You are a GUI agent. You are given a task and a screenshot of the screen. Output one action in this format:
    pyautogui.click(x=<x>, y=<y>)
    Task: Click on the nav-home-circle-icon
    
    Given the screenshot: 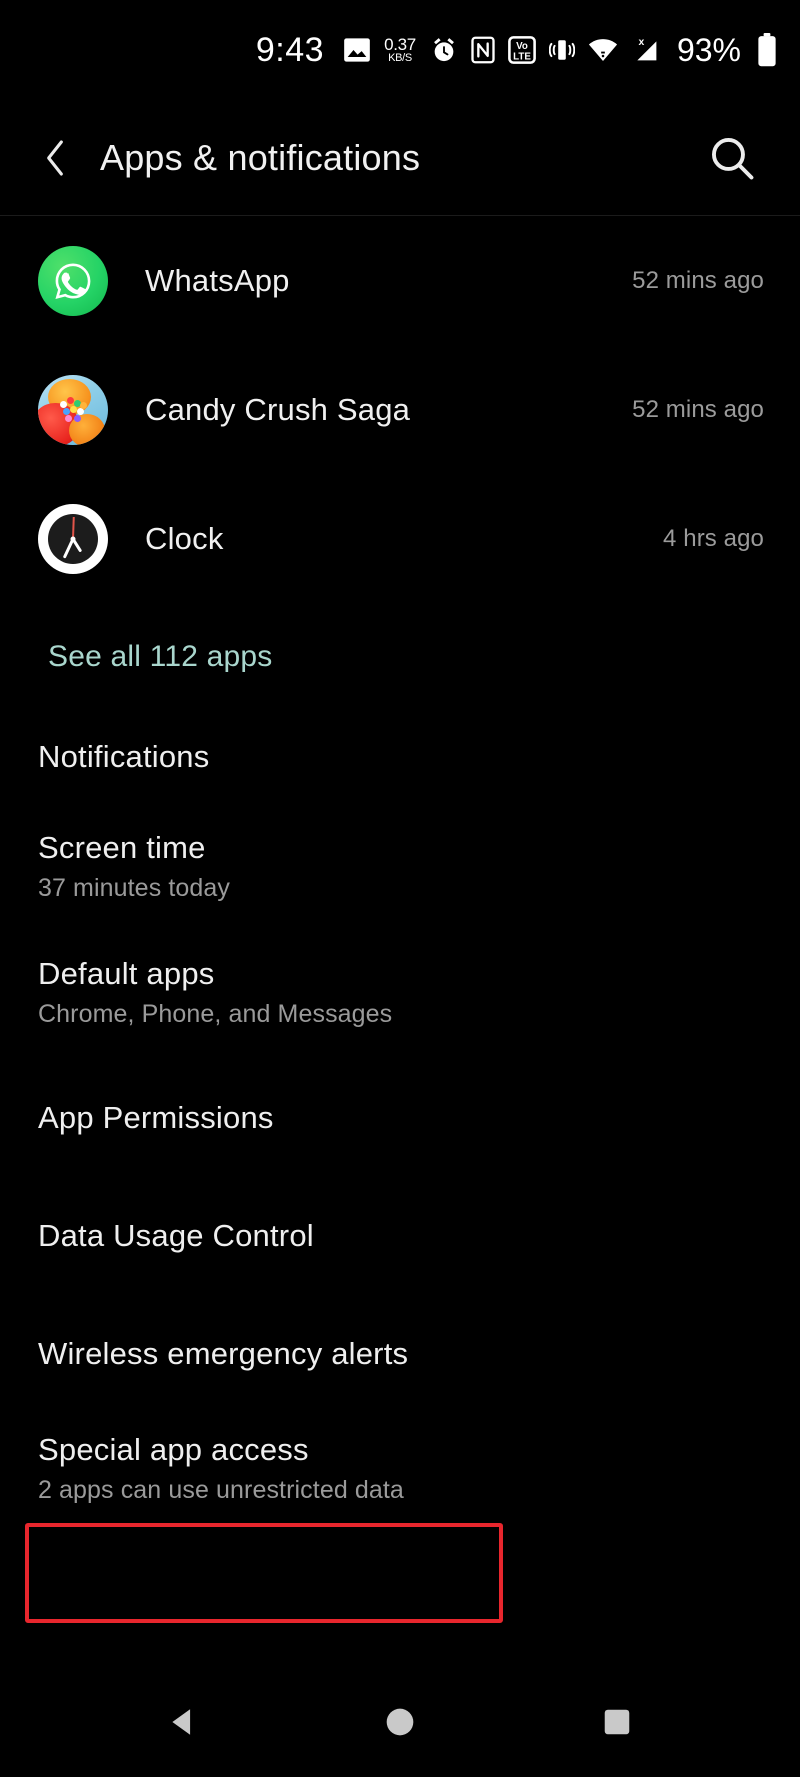 What is the action you would take?
    pyautogui.click(x=400, y=1722)
    